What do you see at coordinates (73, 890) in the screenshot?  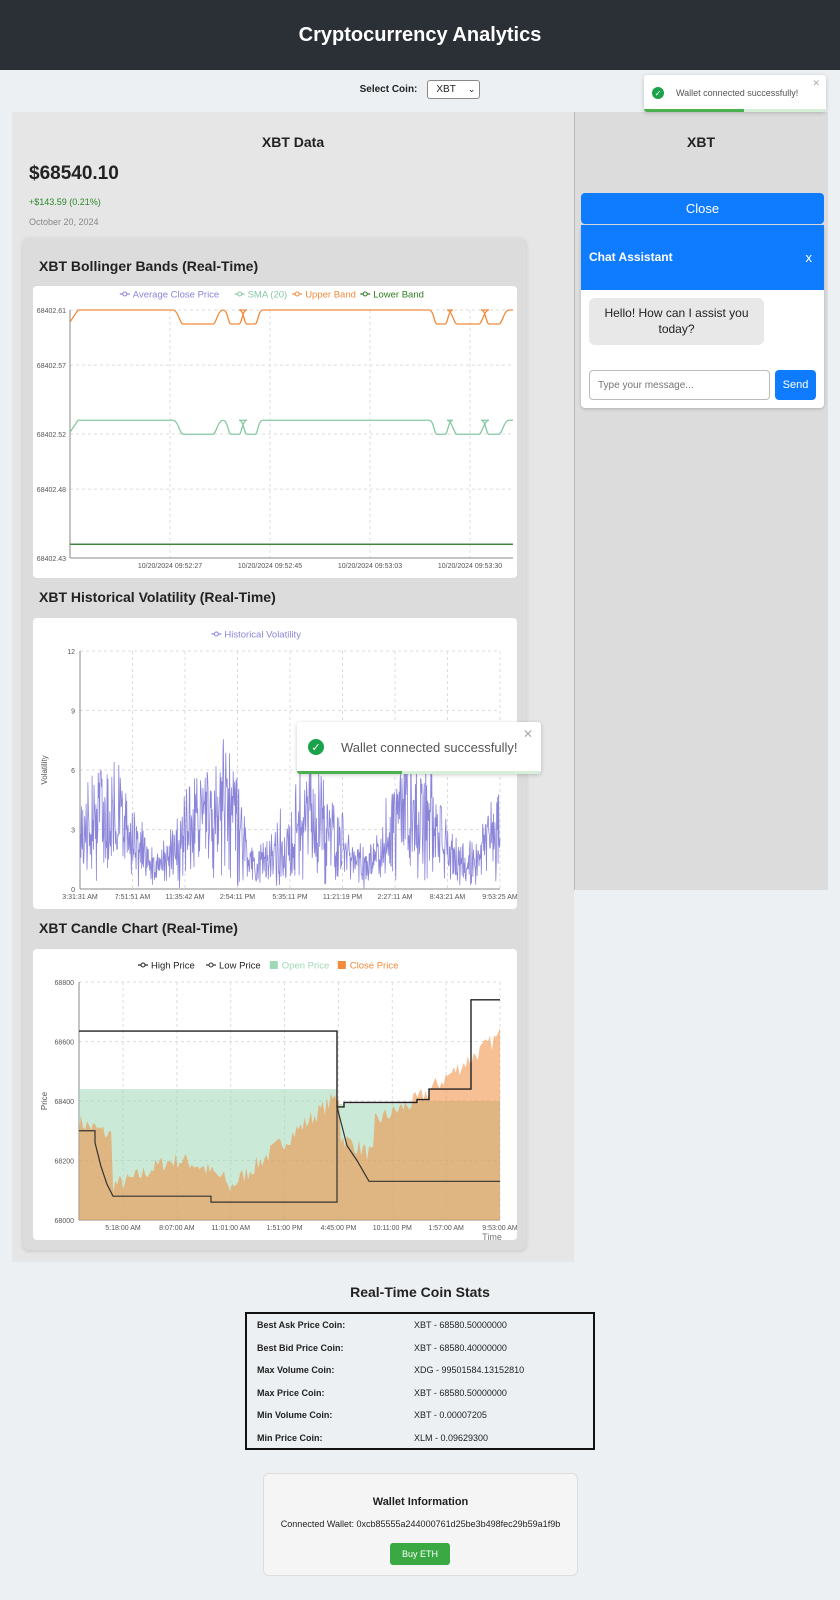 I see `y-tick-label: 0` at bounding box center [73, 890].